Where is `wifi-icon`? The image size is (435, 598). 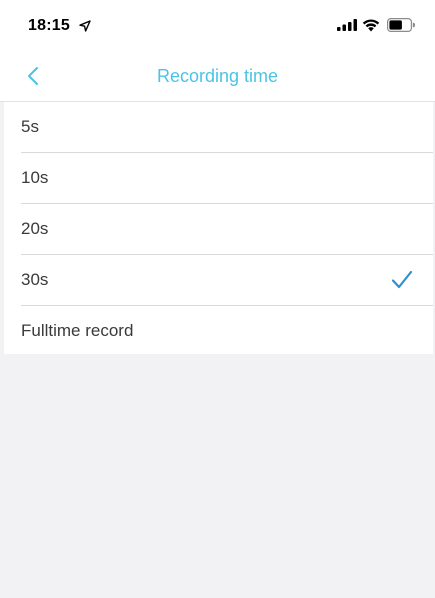 wifi-icon is located at coordinates (371, 25).